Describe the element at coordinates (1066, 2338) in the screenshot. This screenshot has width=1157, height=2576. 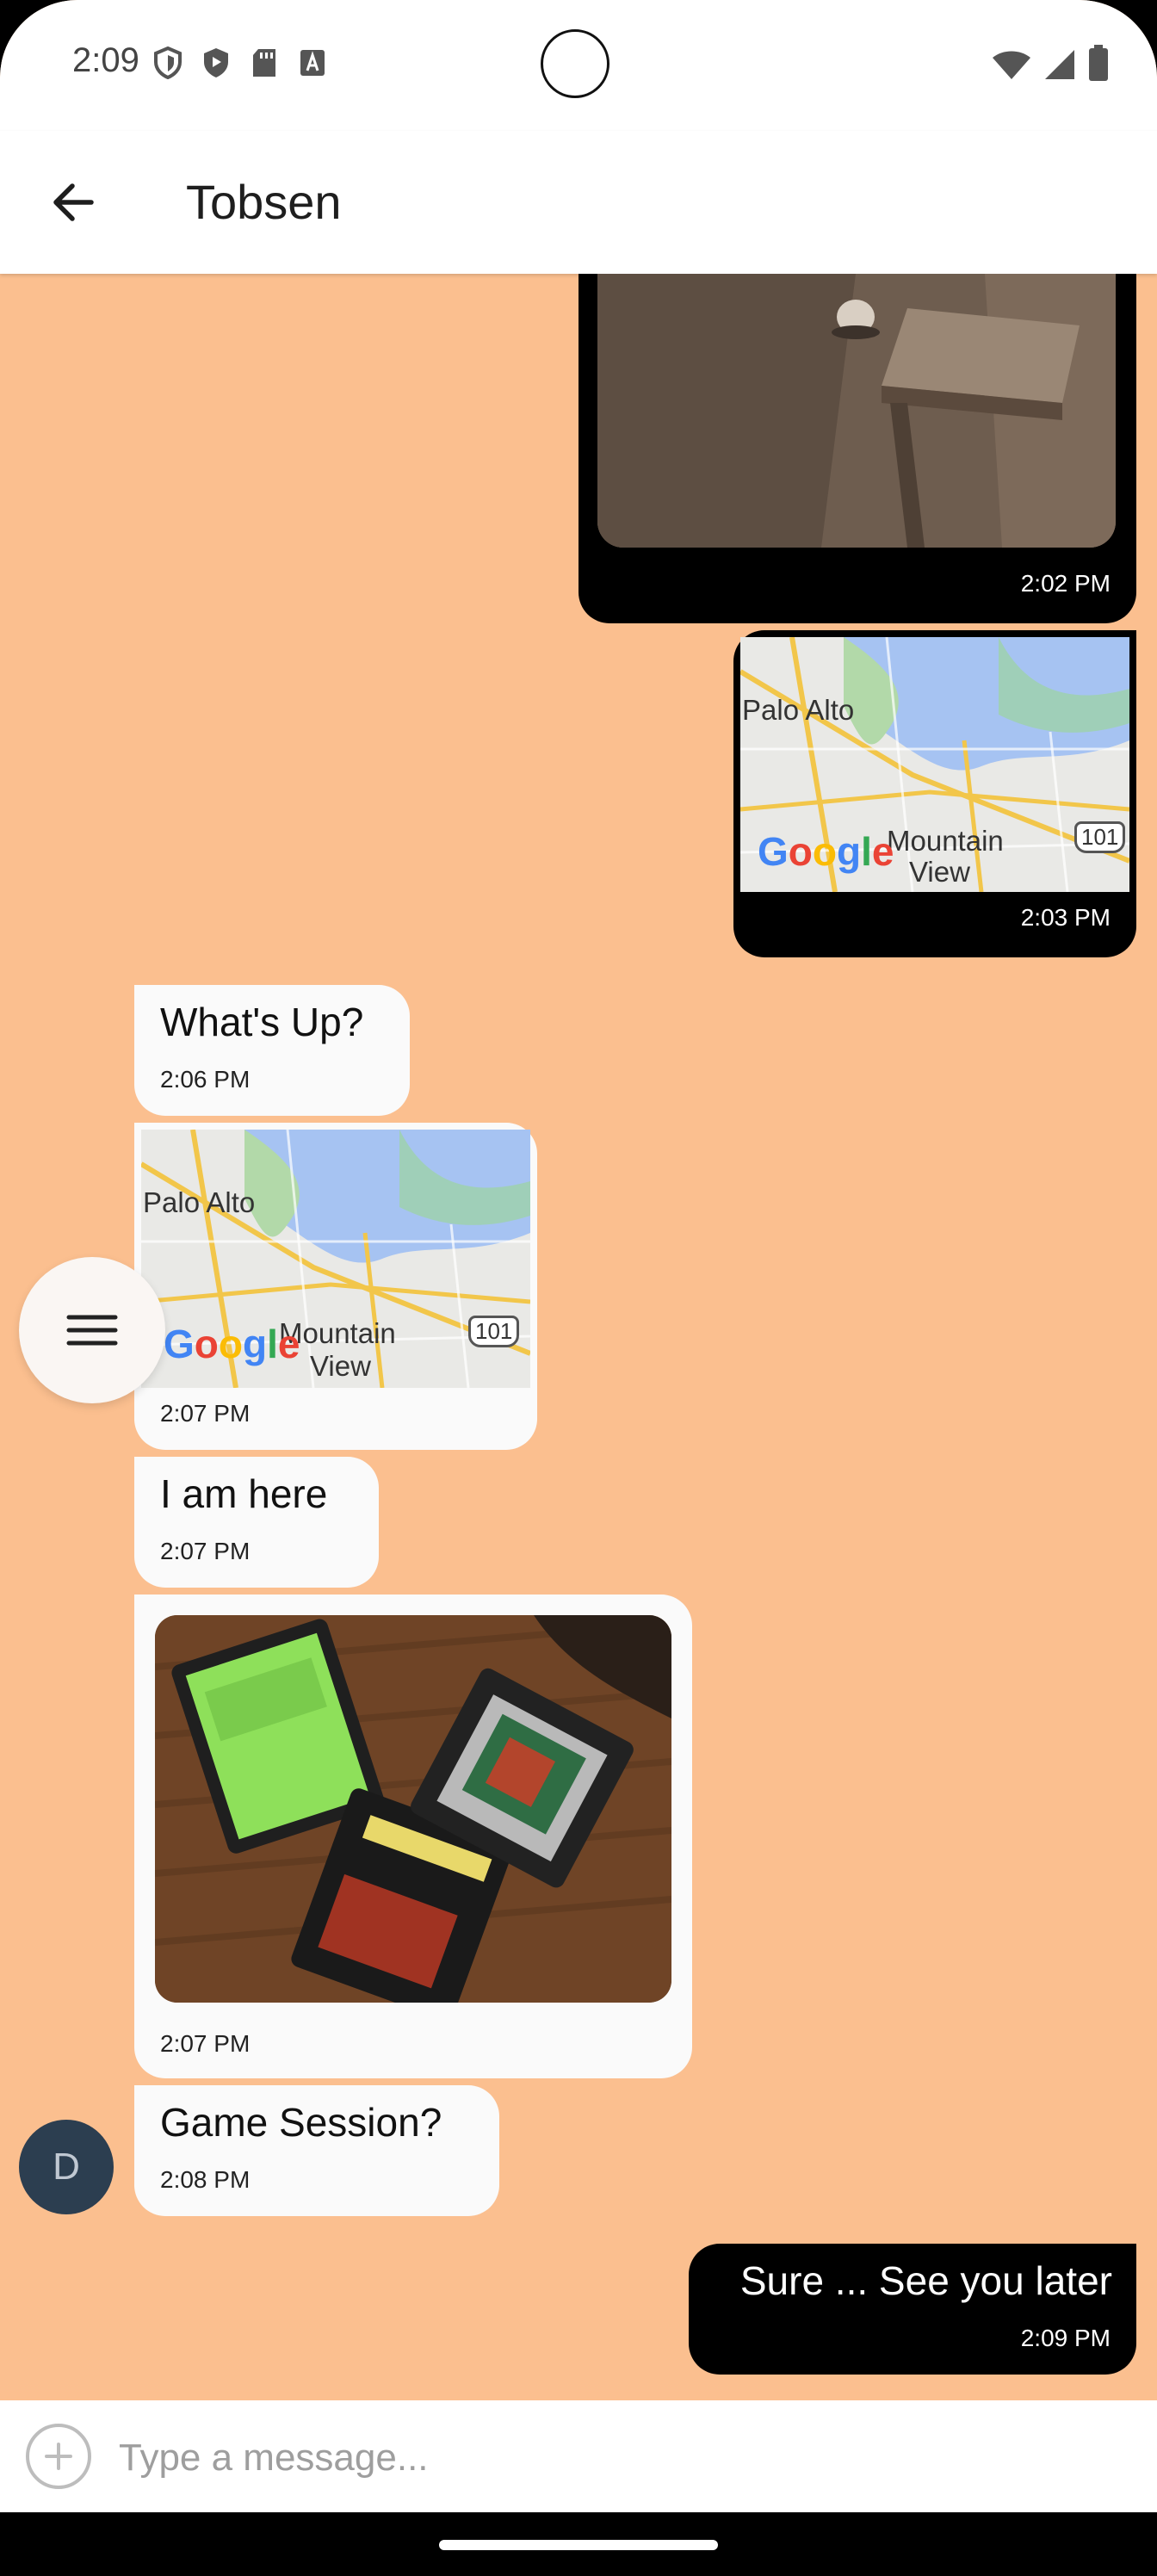
I see `message-time: 2:09 PM` at that location.